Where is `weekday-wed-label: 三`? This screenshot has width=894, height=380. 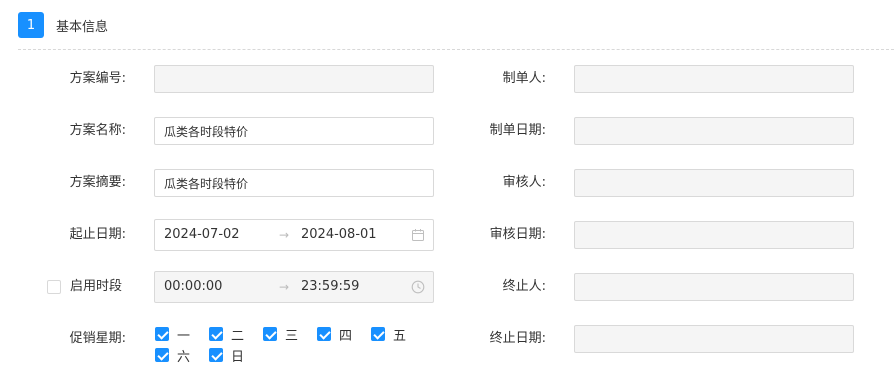 weekday-wed-label: 三 is located at coordinates (292, 336).